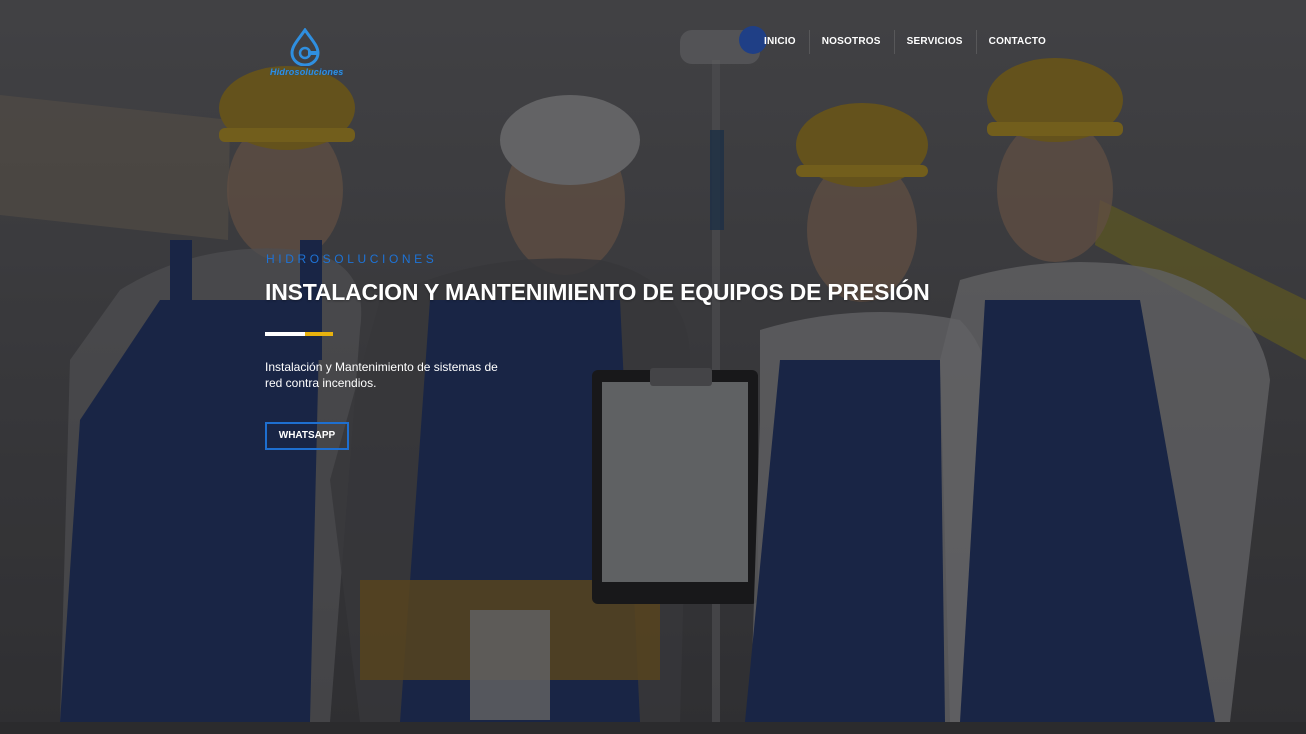 The height and width of the screenshot is (734, 1306). Describe the element at coordinates (285, 334) in the screenshot. I see `divider-white-segment` at that location.